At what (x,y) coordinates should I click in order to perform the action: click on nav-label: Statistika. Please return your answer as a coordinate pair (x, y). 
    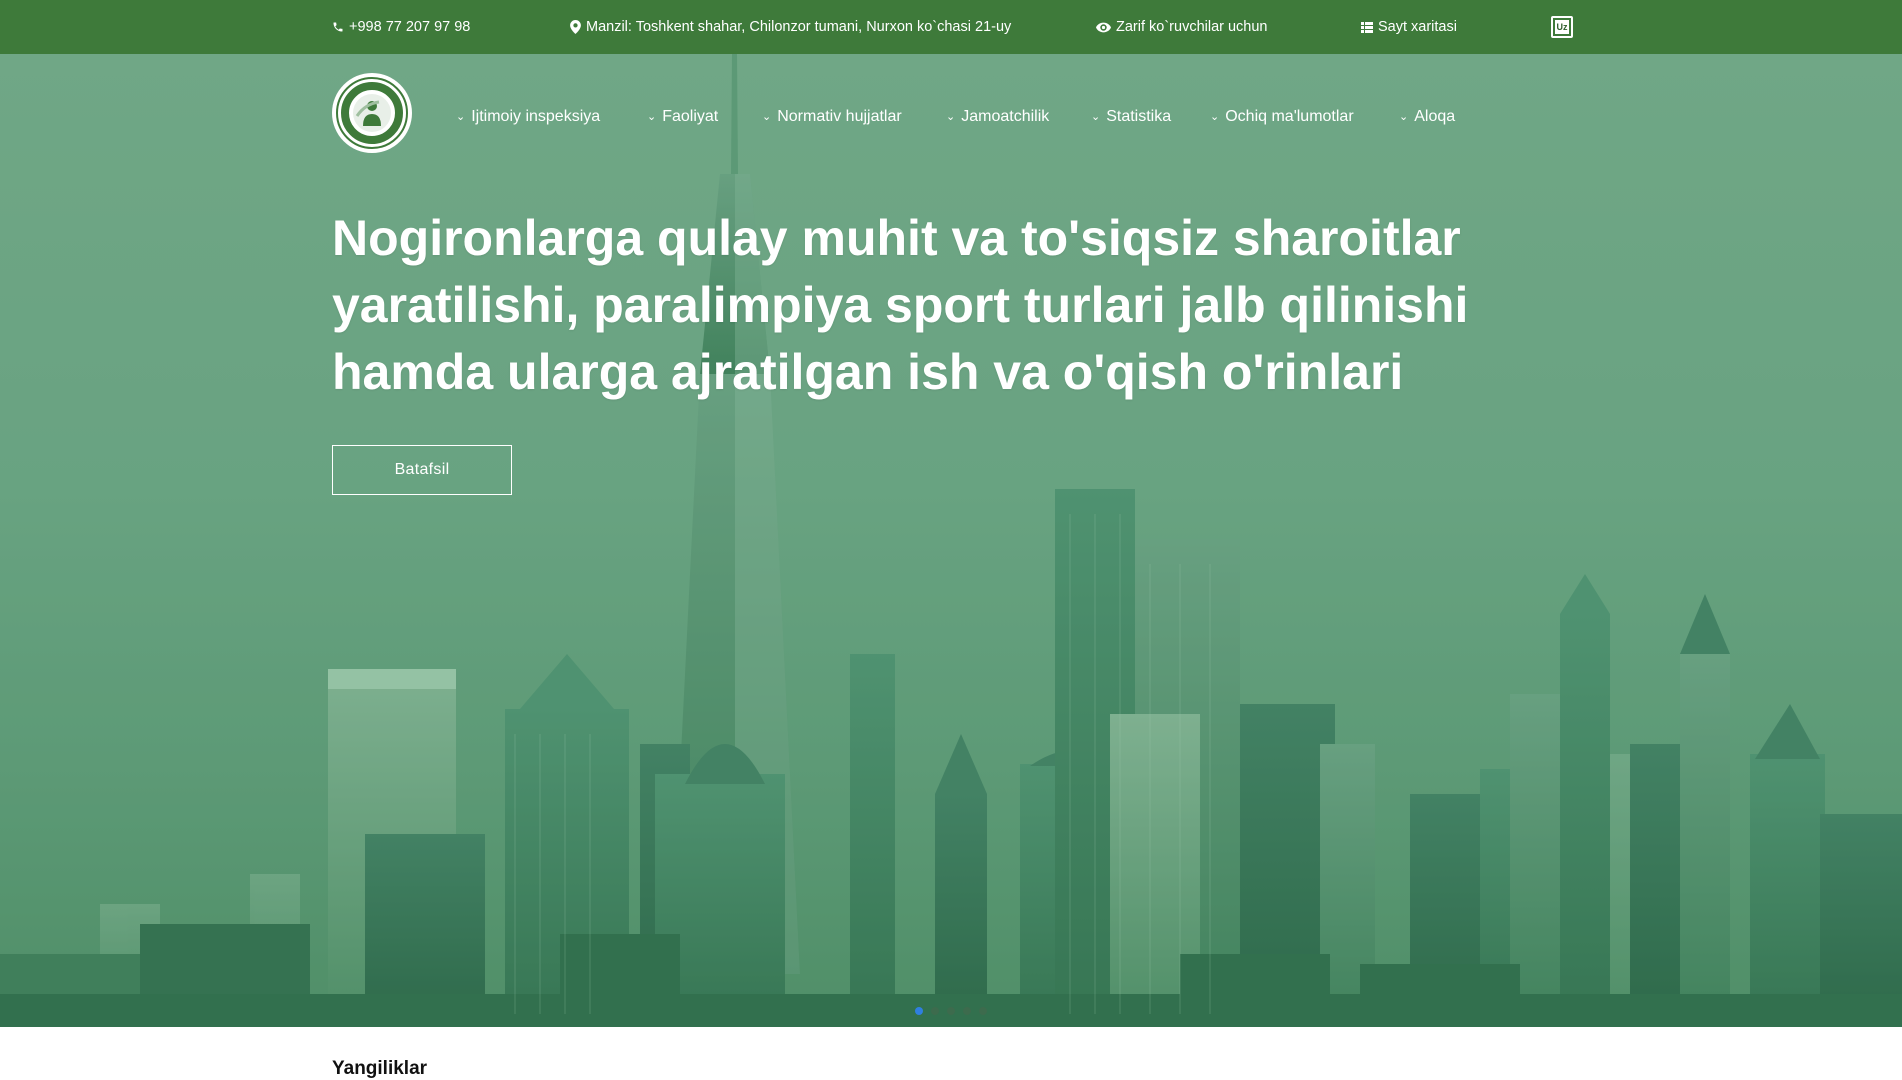
    Looking at the image, I should click on (1139, 116).